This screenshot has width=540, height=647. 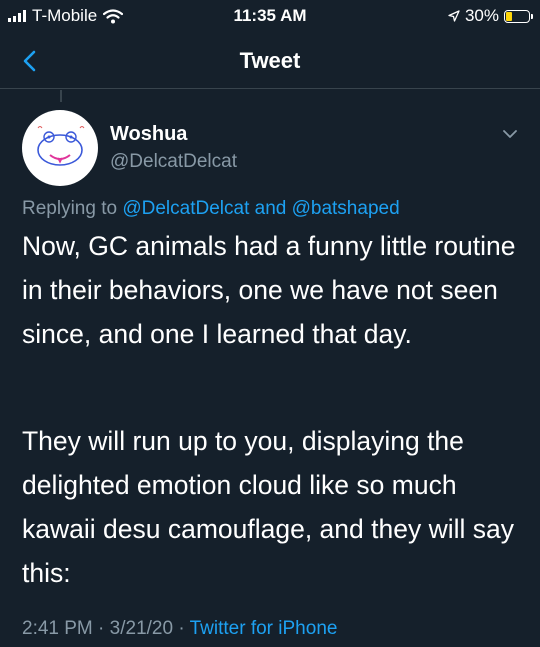 I want to click on reply-and: and, so click(x=270, y=208).